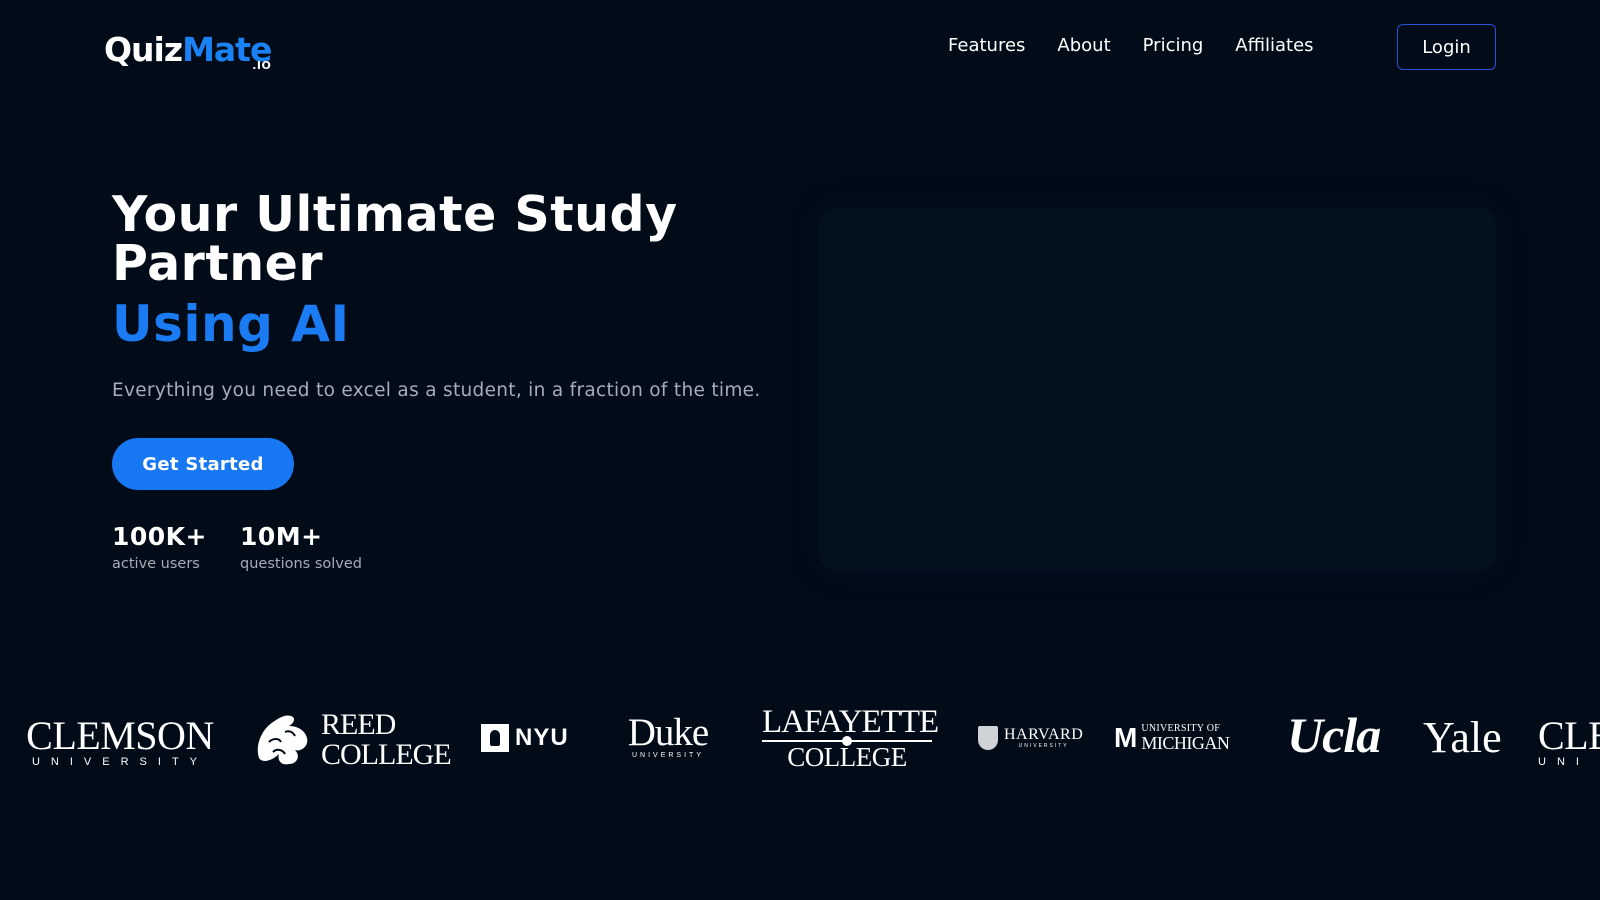 The height and width of the screenshot is (900, 1600). I want to click on hero-heading: Your Ultimate Study Partner Using AI, so click(472, 272).